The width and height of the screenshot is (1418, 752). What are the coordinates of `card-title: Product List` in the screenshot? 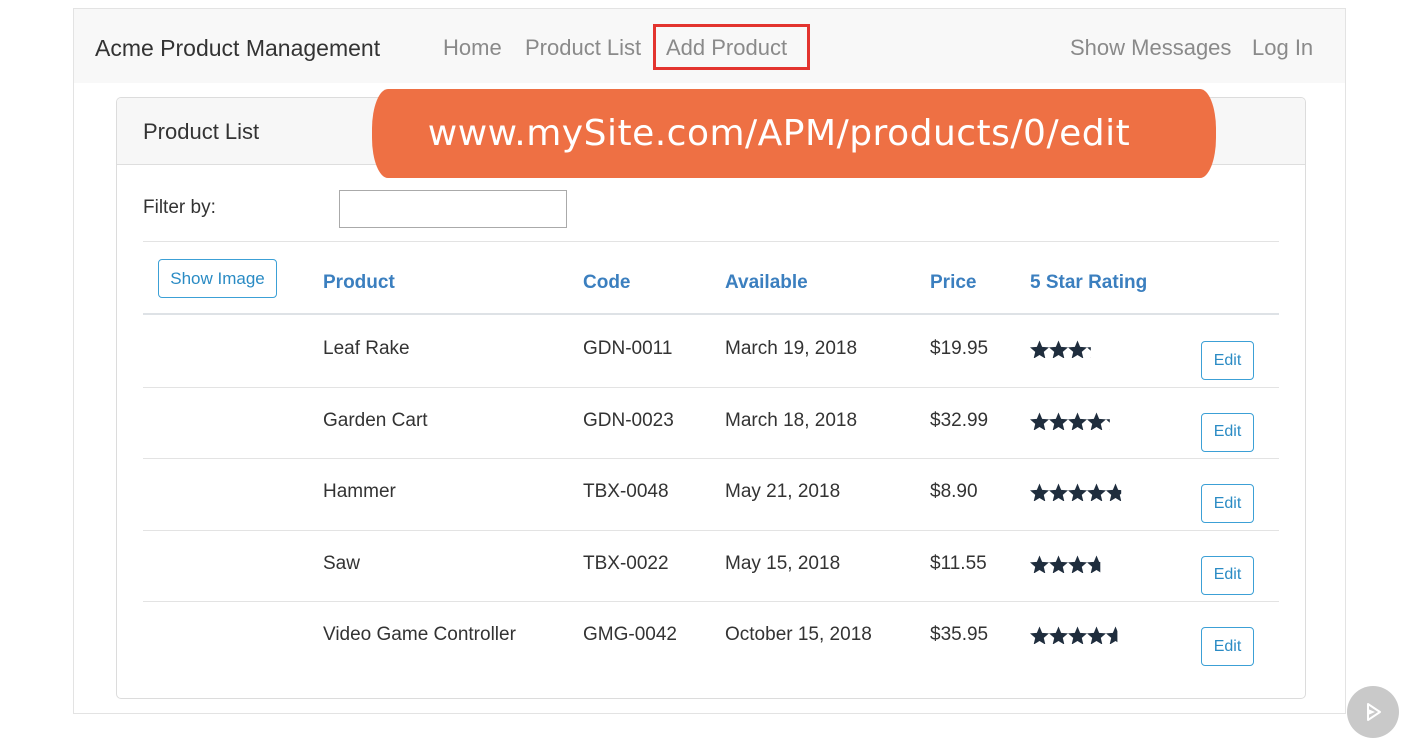 It's located at (201, 131).